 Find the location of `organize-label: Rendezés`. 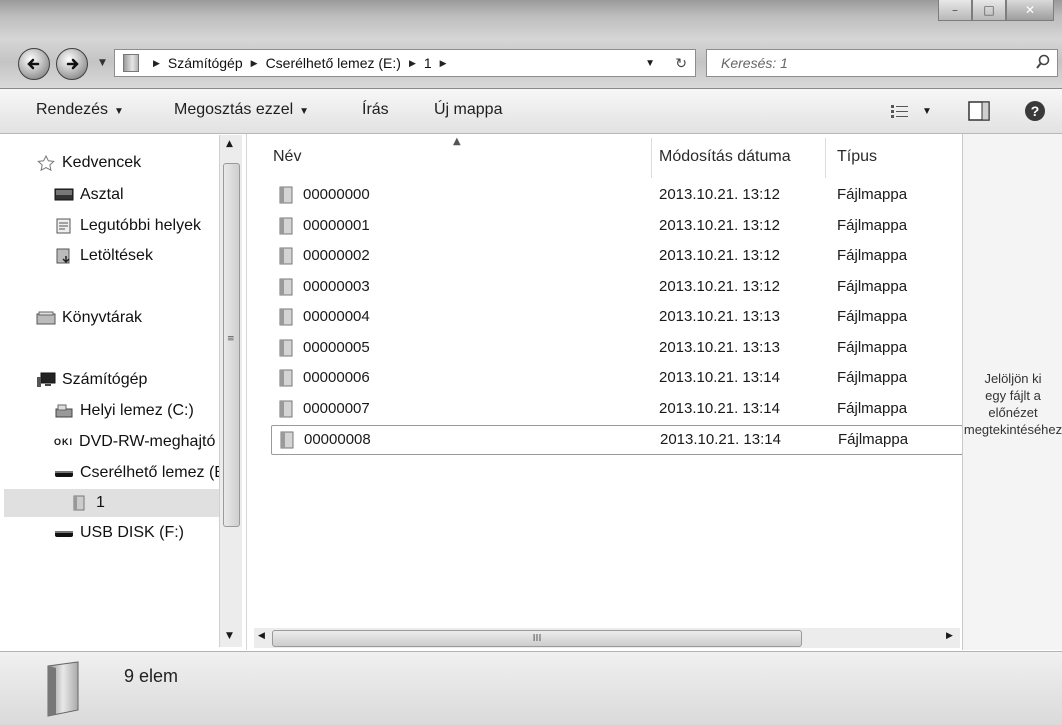

organize-label: Rendezés is located at coordinates (72, 109).